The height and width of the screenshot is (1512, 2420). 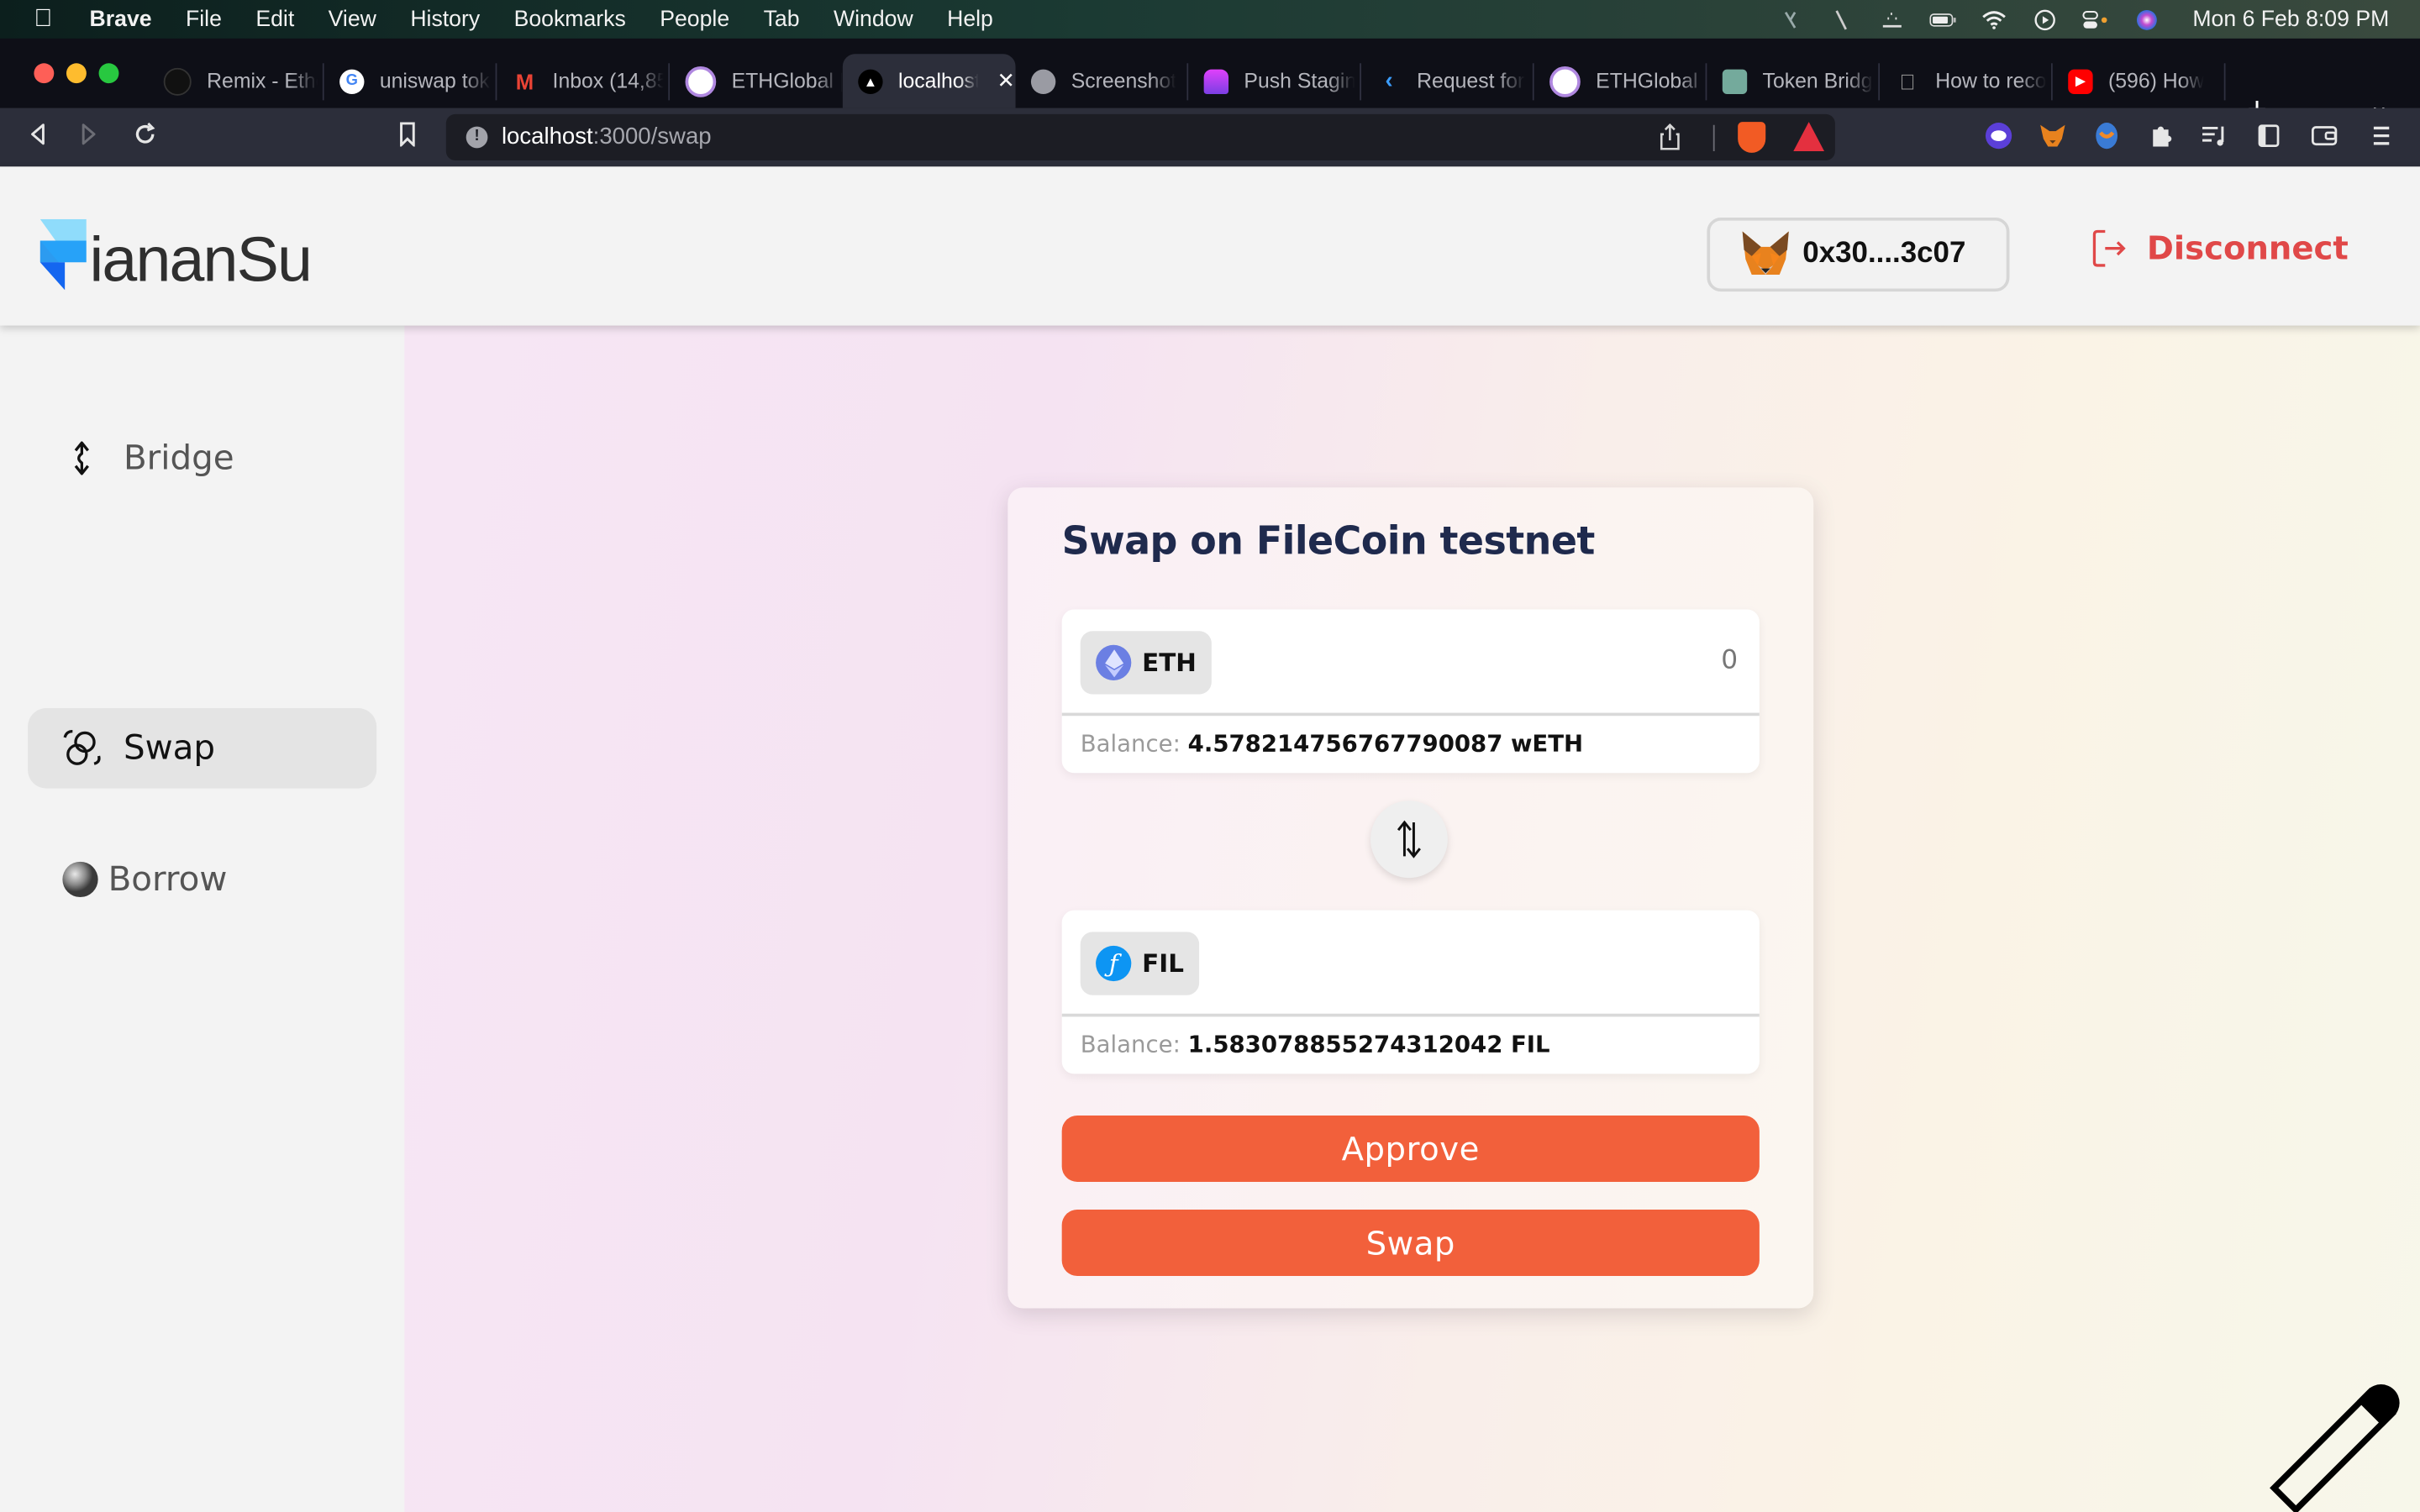 I want to click on tab-title: Screenshot, so click(x=1124, y=81).